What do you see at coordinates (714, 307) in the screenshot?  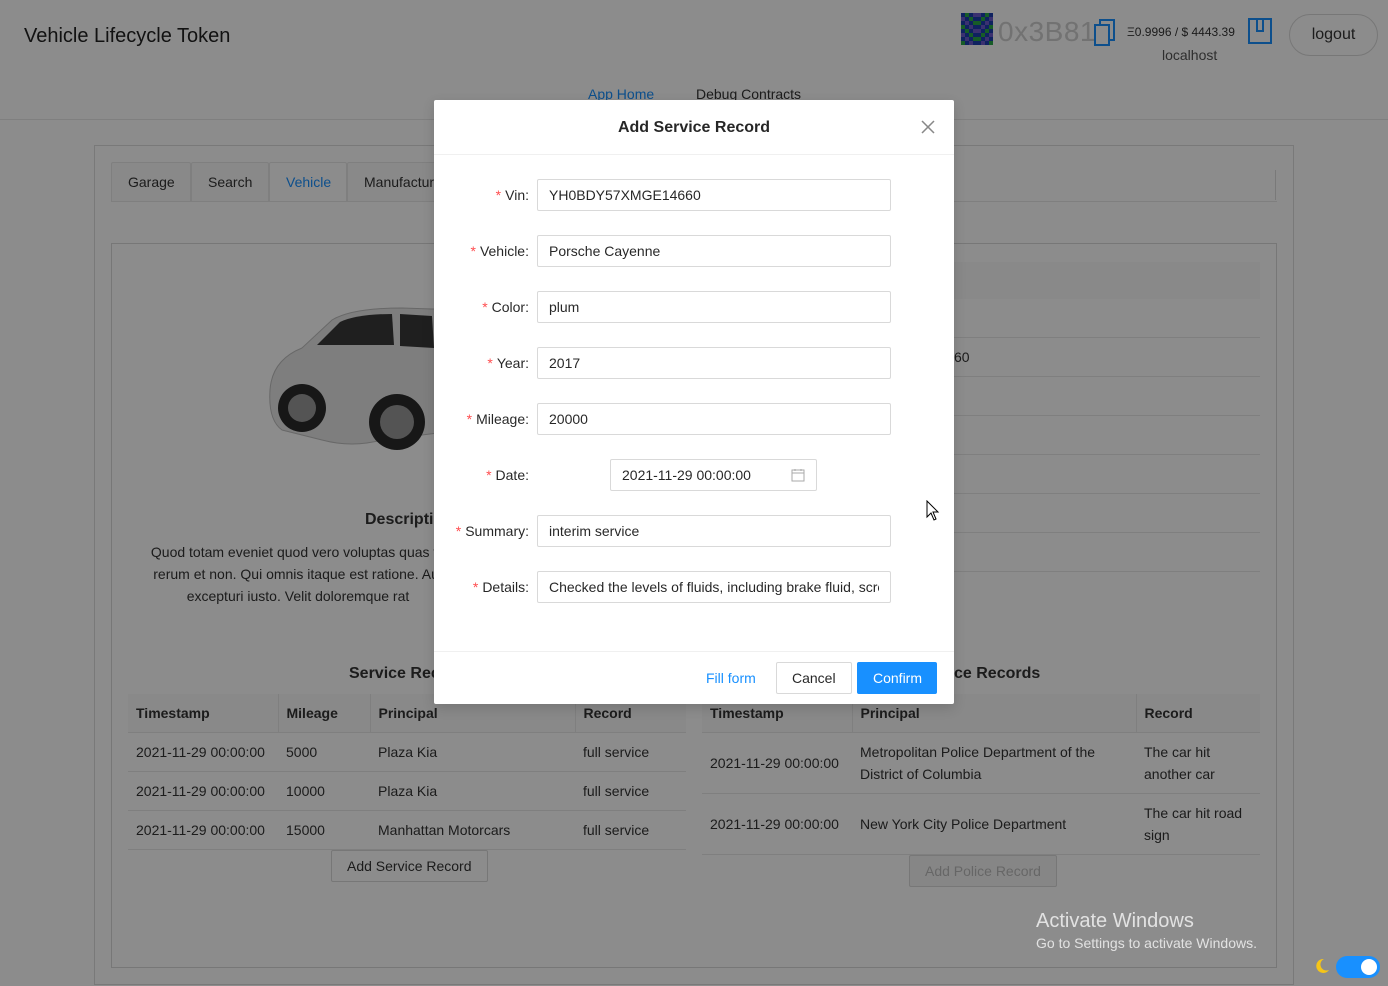 I see `color-input` at bounding box center [714, 307].